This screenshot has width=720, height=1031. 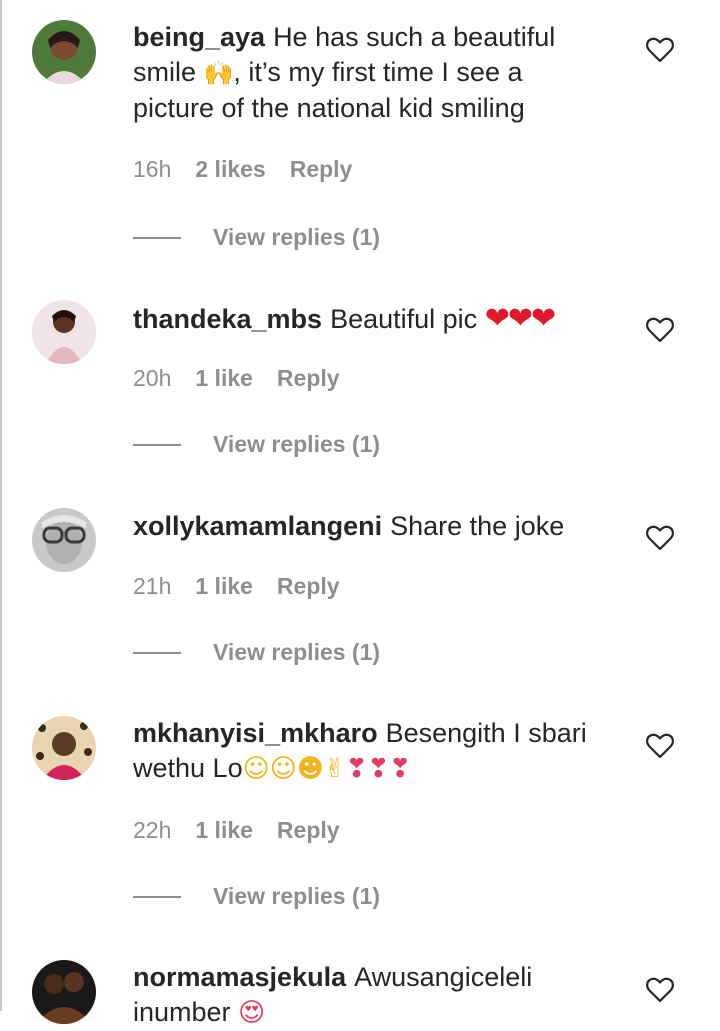 What do you see at coordinates (152, 378) in the screenshot?
I see `timestamp: 20h` at bounding box center [152, 378].